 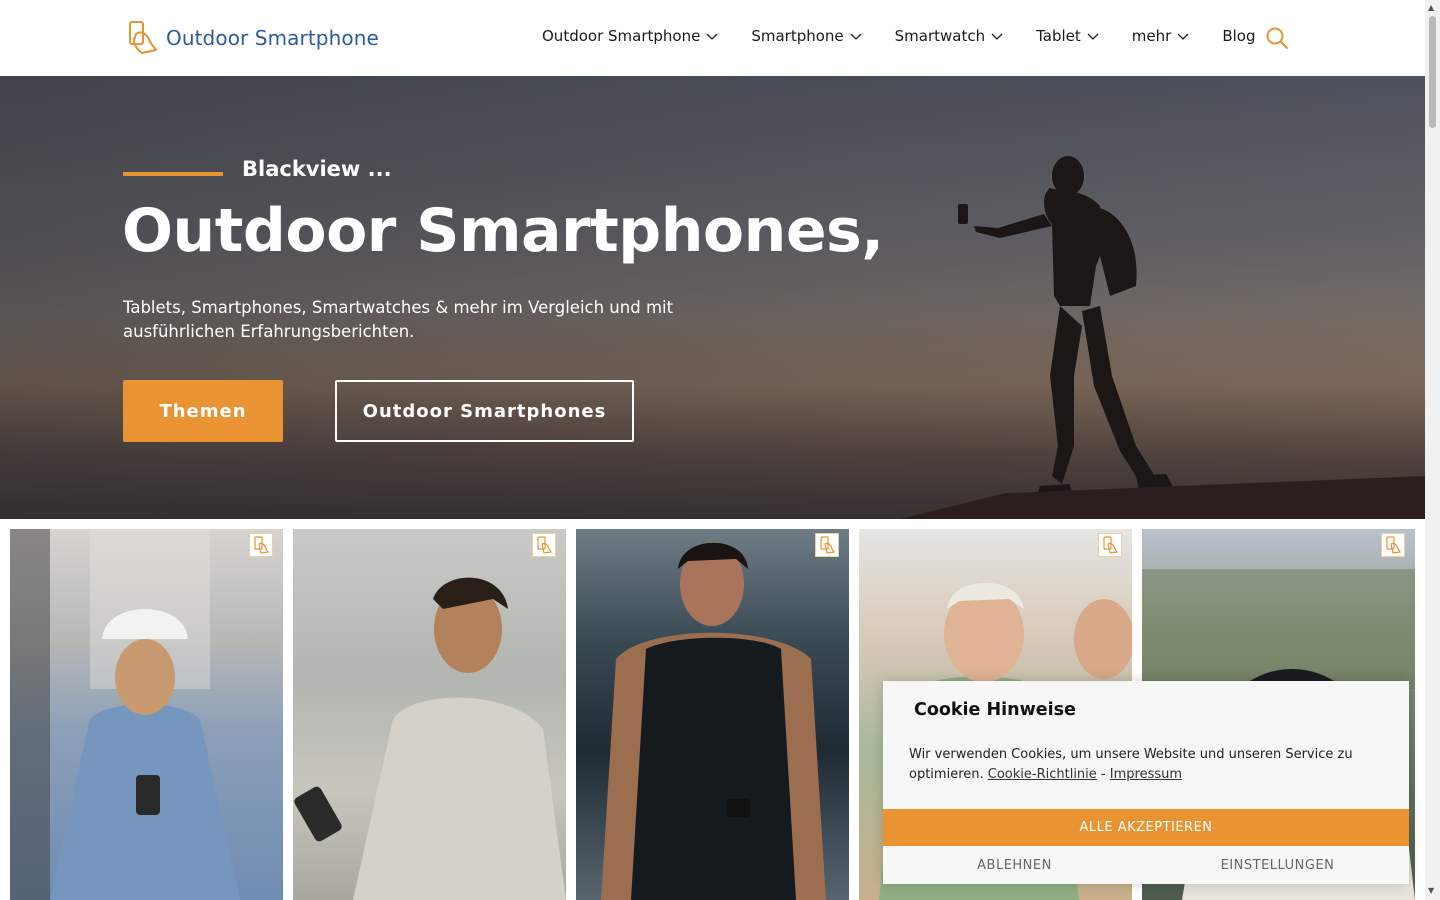 I want to click on cookie-secondary-actions: ABLEHNEN EINSTELLUNGEN, so click(x=1146, y=865).